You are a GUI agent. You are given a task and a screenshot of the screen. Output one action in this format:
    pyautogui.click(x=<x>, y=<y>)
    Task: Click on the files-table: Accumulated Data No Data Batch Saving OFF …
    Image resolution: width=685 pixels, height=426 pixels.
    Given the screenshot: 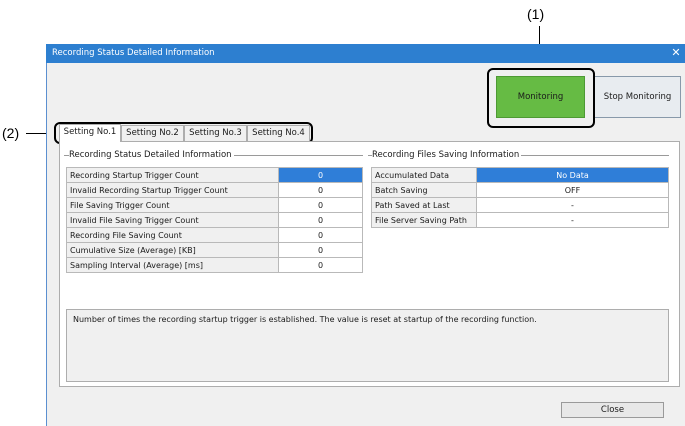 What is the action you would take?
    pyautogui.click(x=520, y=197)
    